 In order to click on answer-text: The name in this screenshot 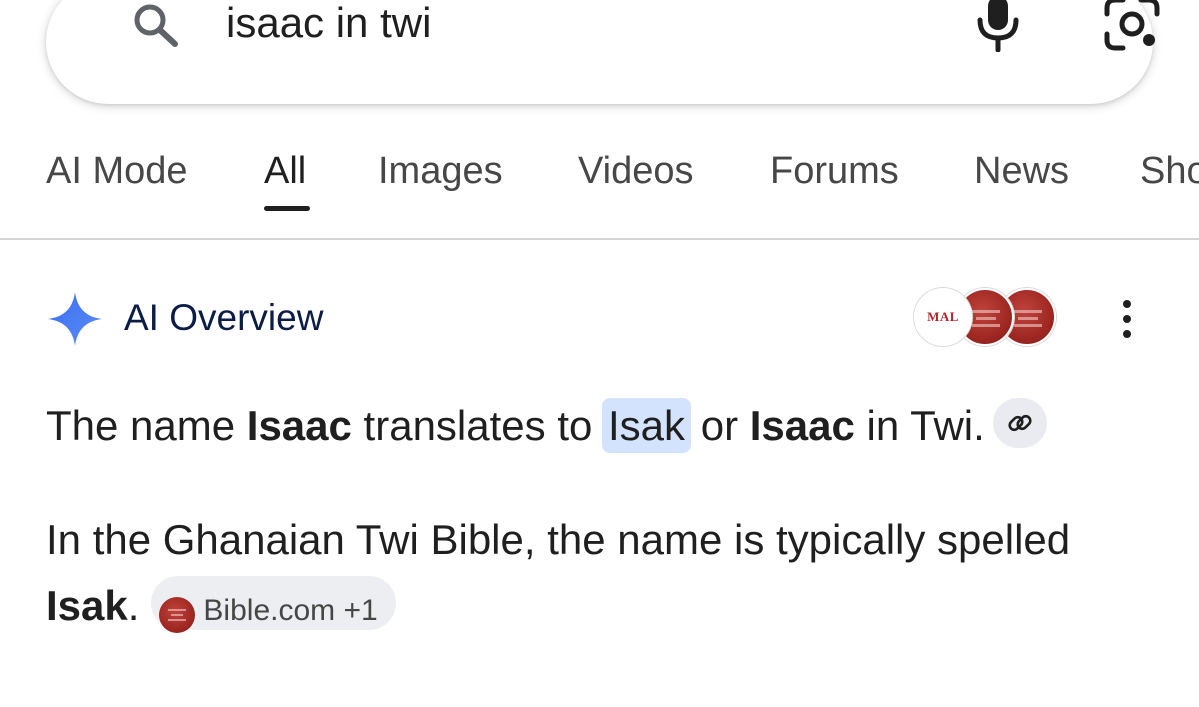, I will do `click(146, 425)`.